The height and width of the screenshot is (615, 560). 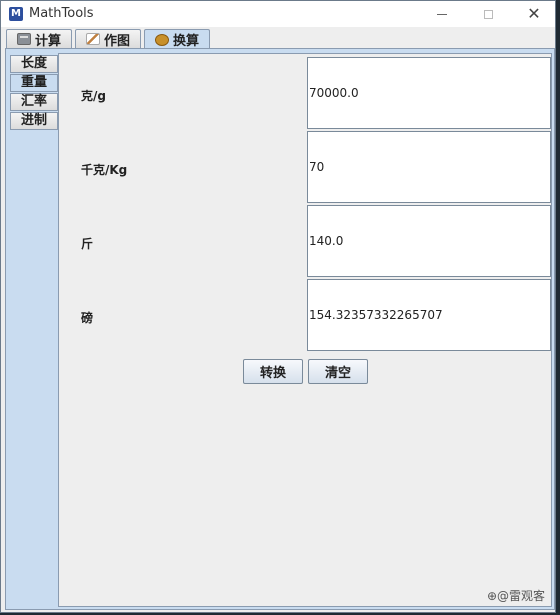 I want to click on minimize-button, so click(x=442, y=14).